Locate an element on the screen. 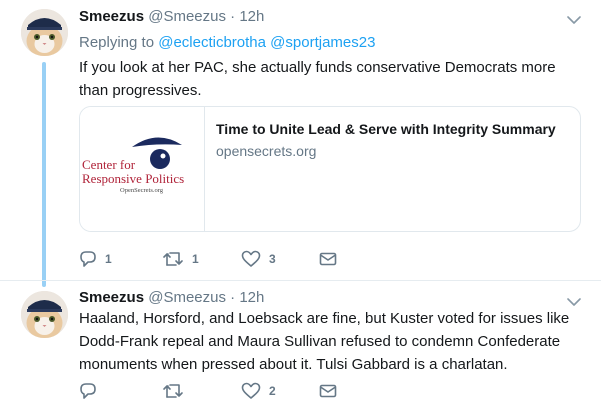  logo-line-3: OpenSecrets.org is located at coordinates (142, 190).